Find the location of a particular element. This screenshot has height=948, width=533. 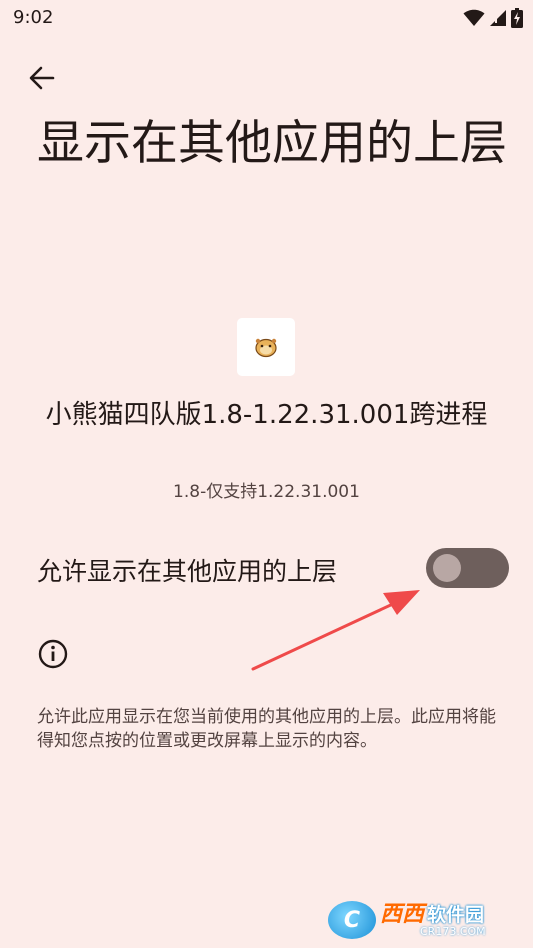

app-name: 小熊猫四队版1.8-1.22.31.001跨进程 is located at coordinates (266, 415).